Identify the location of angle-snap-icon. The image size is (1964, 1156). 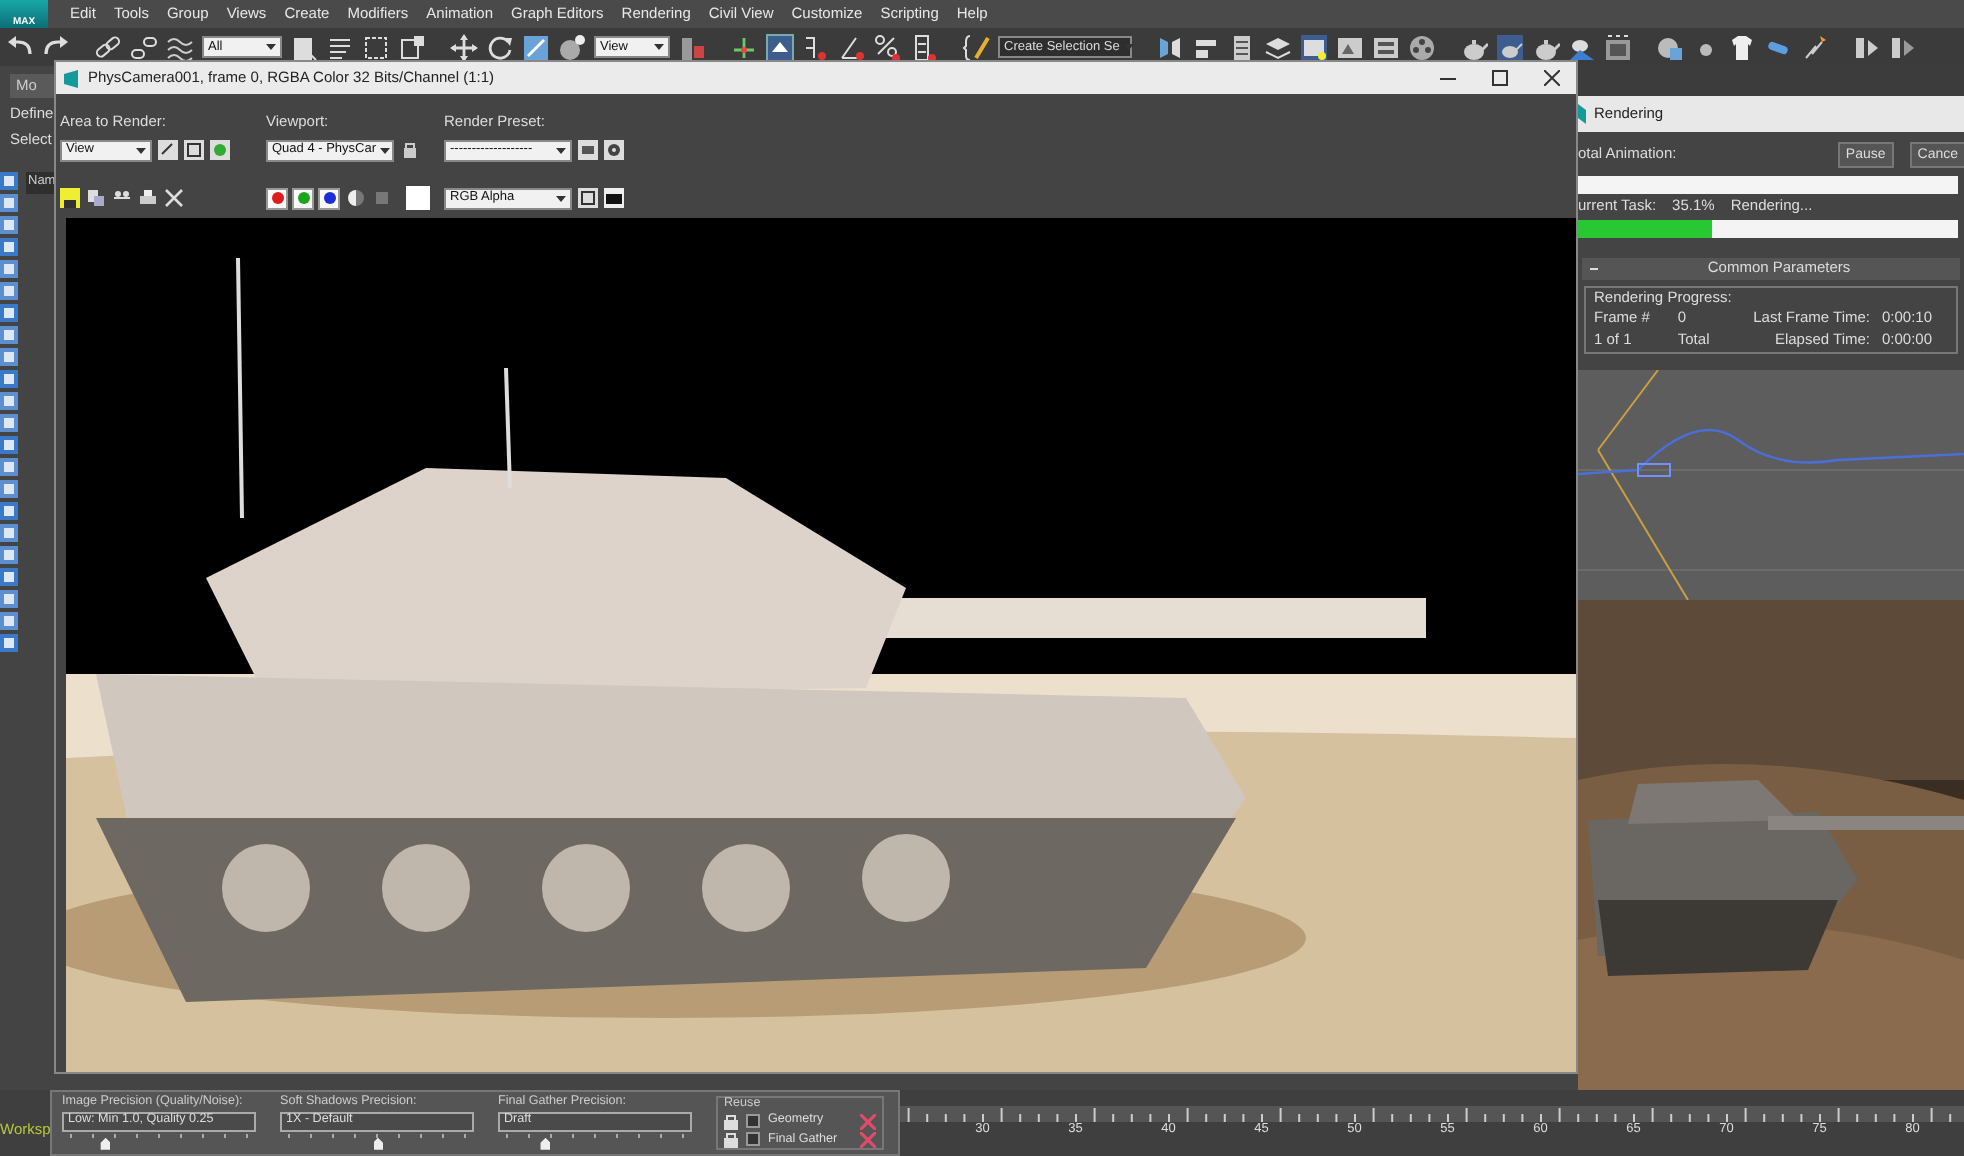
(852, 47).